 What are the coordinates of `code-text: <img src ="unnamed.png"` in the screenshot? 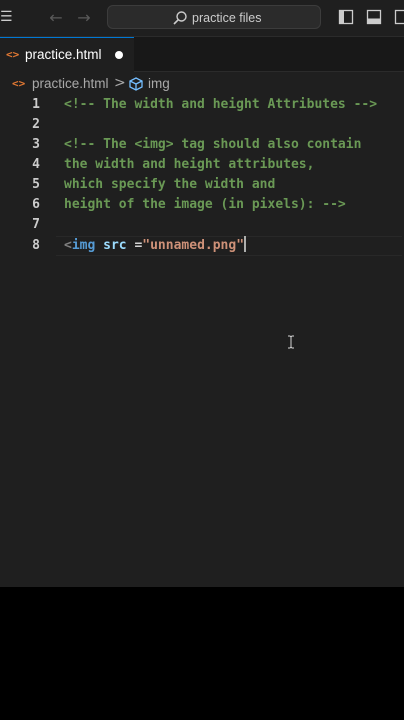 It's located at (155, 246).